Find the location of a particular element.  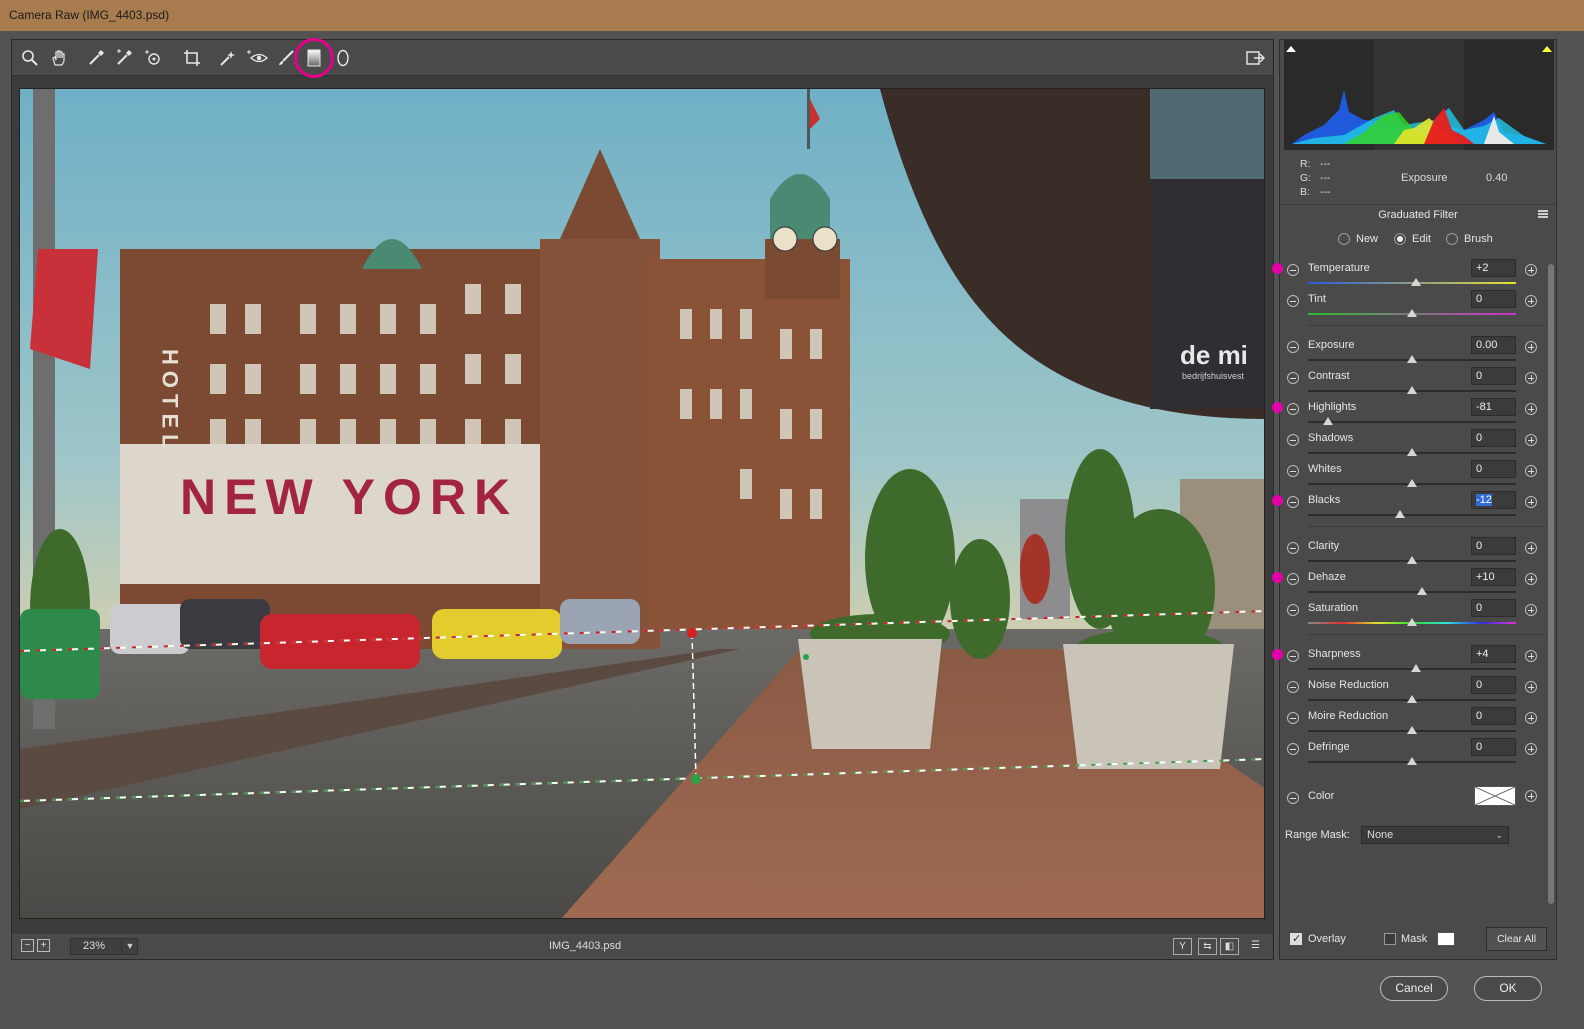

red-eye-tool-icon is located at coordinates (257, 58).